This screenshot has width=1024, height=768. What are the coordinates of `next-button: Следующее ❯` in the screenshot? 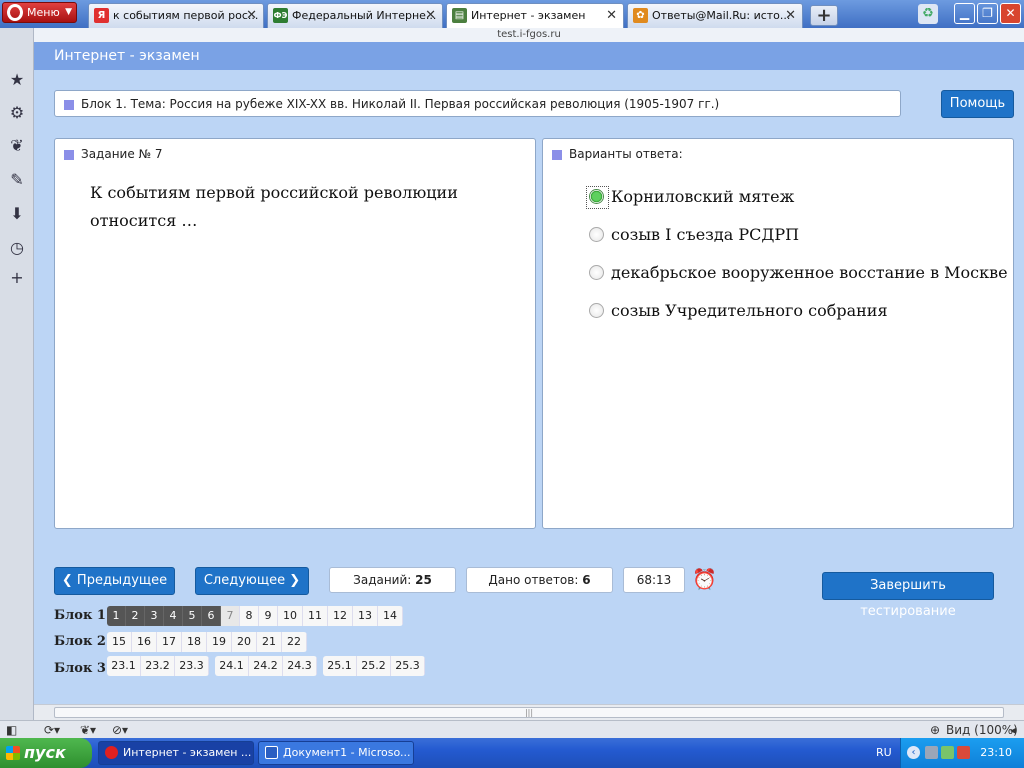 It's located at (252, 581).